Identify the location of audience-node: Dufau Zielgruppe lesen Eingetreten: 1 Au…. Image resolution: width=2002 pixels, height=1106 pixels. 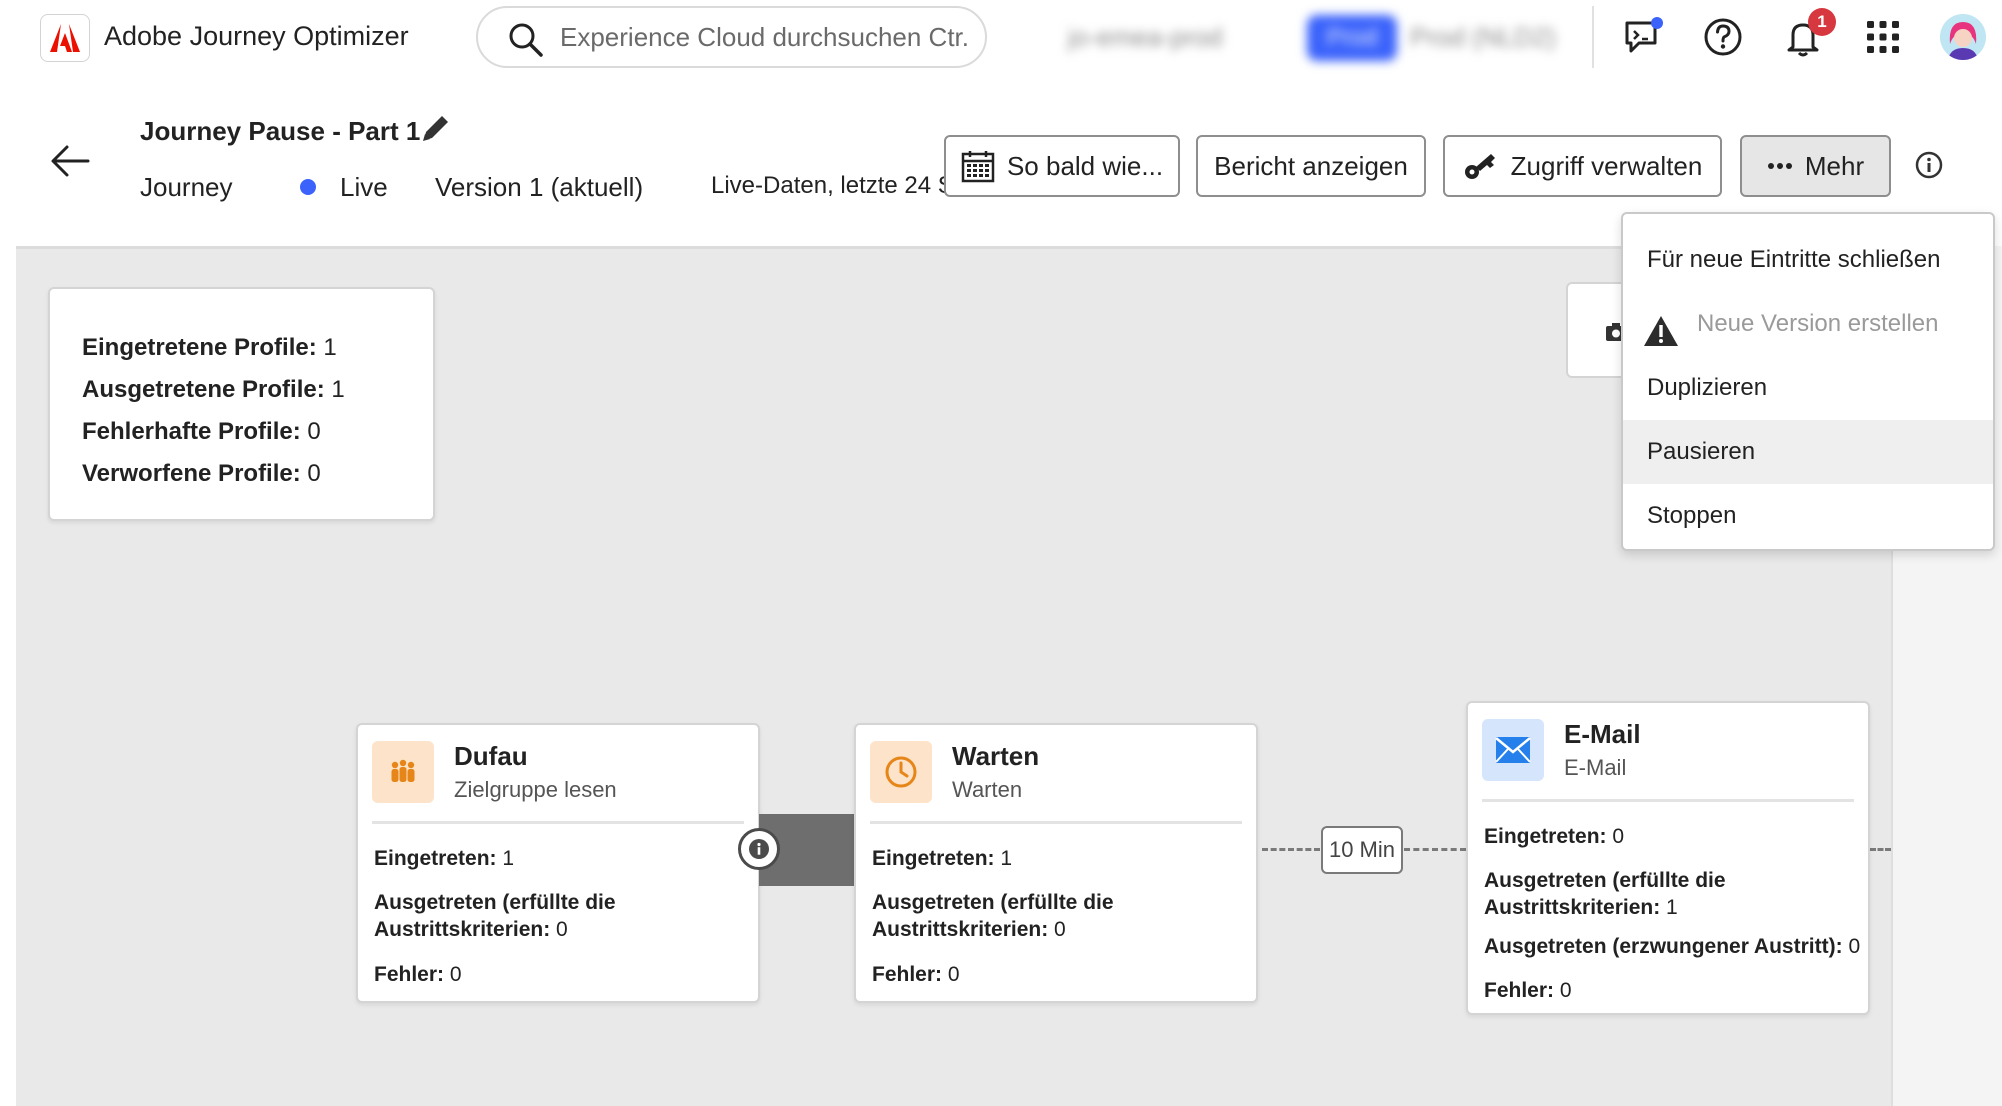
(558, 863).